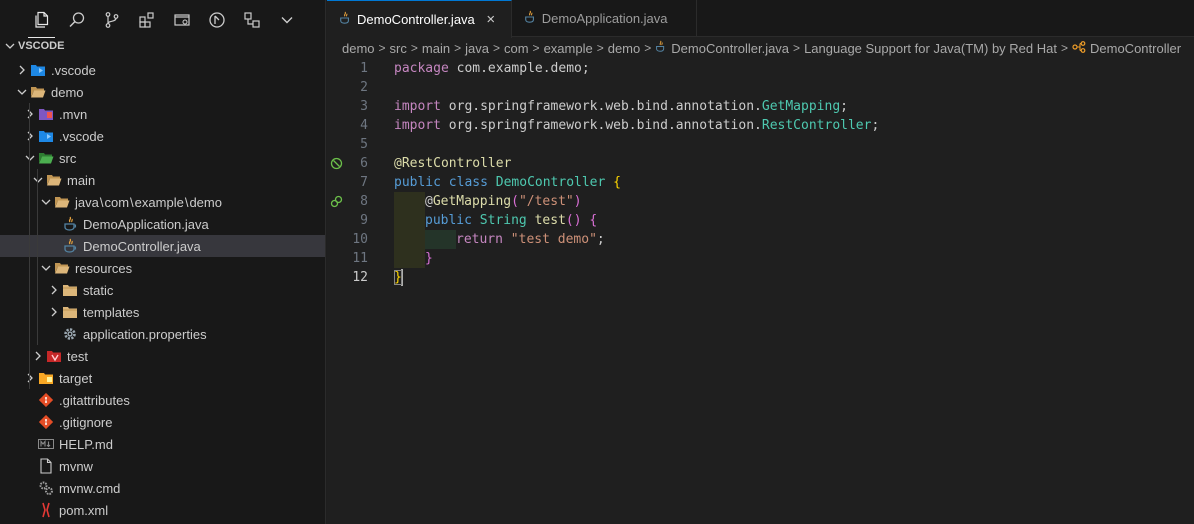  I want to click on tree-file-demo-application: DemoApplication.java, so click(162, 224).